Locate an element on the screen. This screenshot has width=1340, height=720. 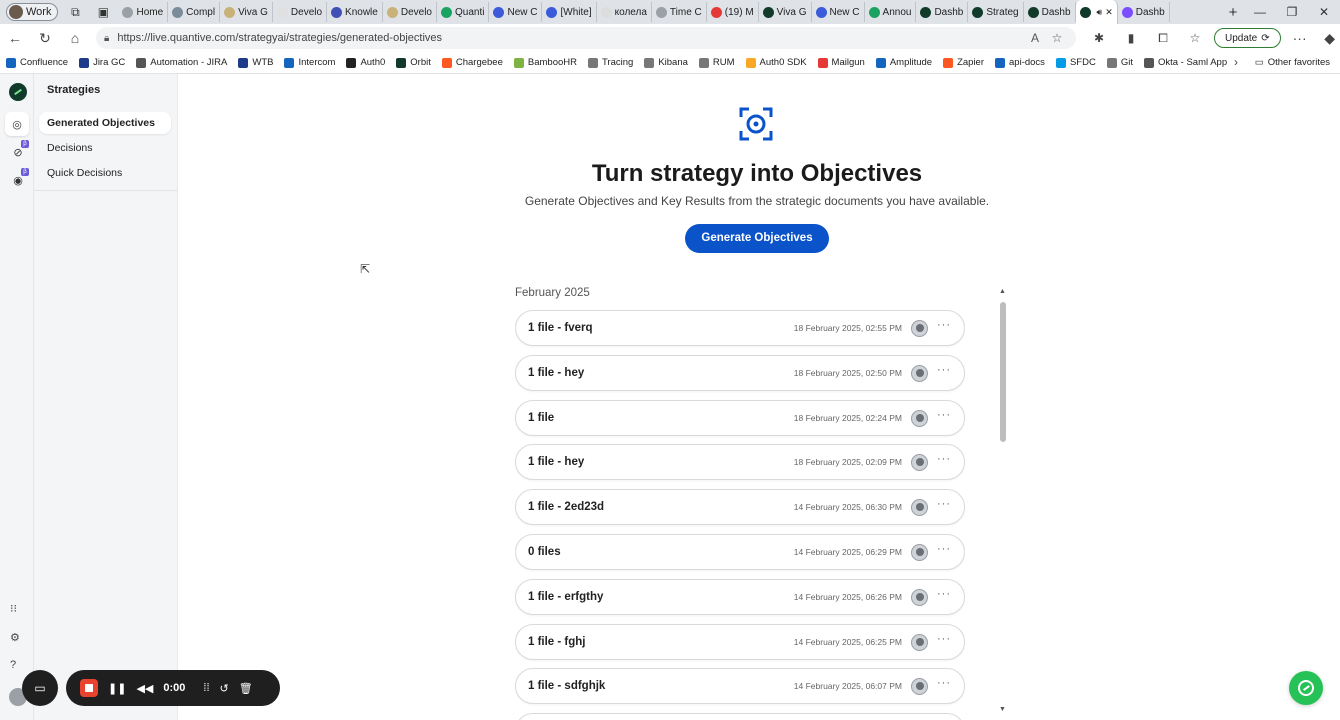
bookmark-item: Confluence is located at coordinates (37, 62).